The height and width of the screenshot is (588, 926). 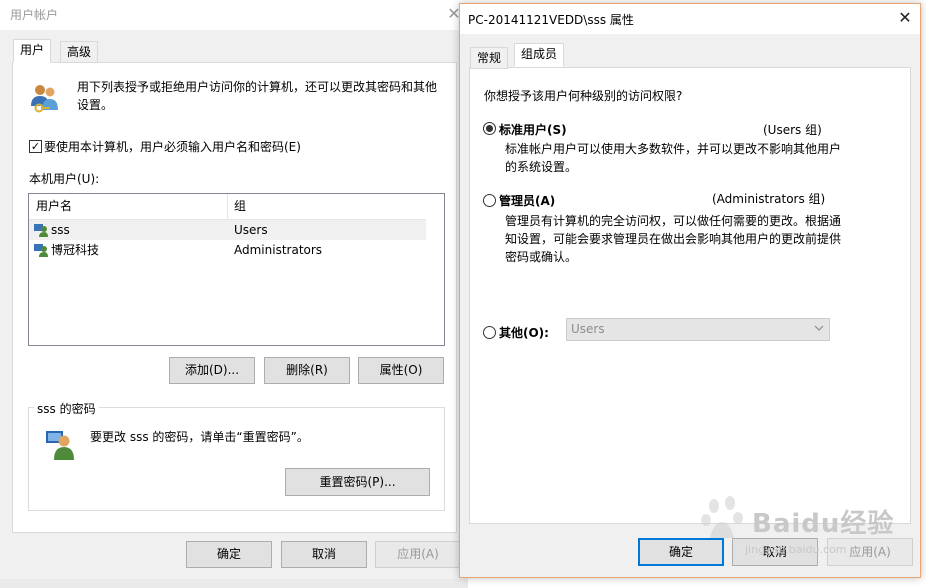 What do you see at coordinates (60, 444) in the screenshot?
I see `user-password-icon` at bounding box center [60, 444].